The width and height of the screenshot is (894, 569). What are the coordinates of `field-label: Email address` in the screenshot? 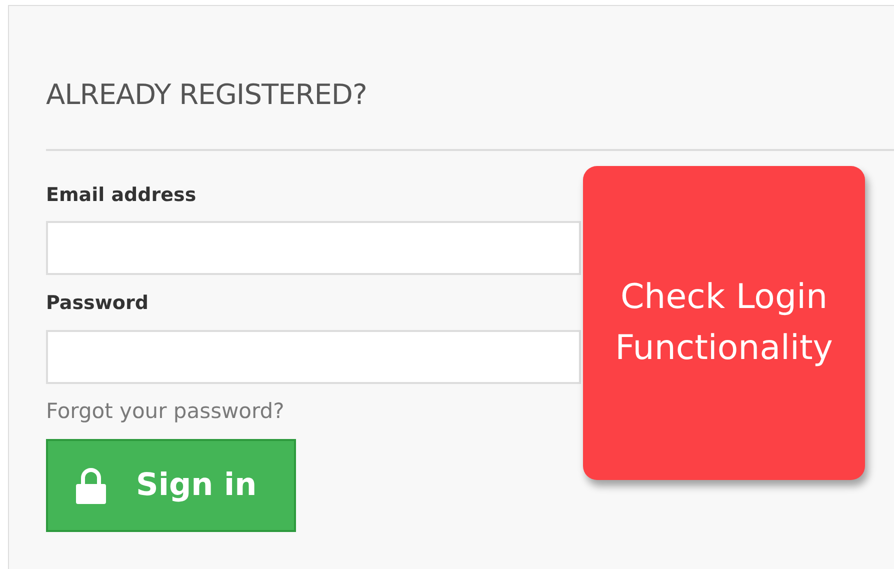 It's located at (121, 195).